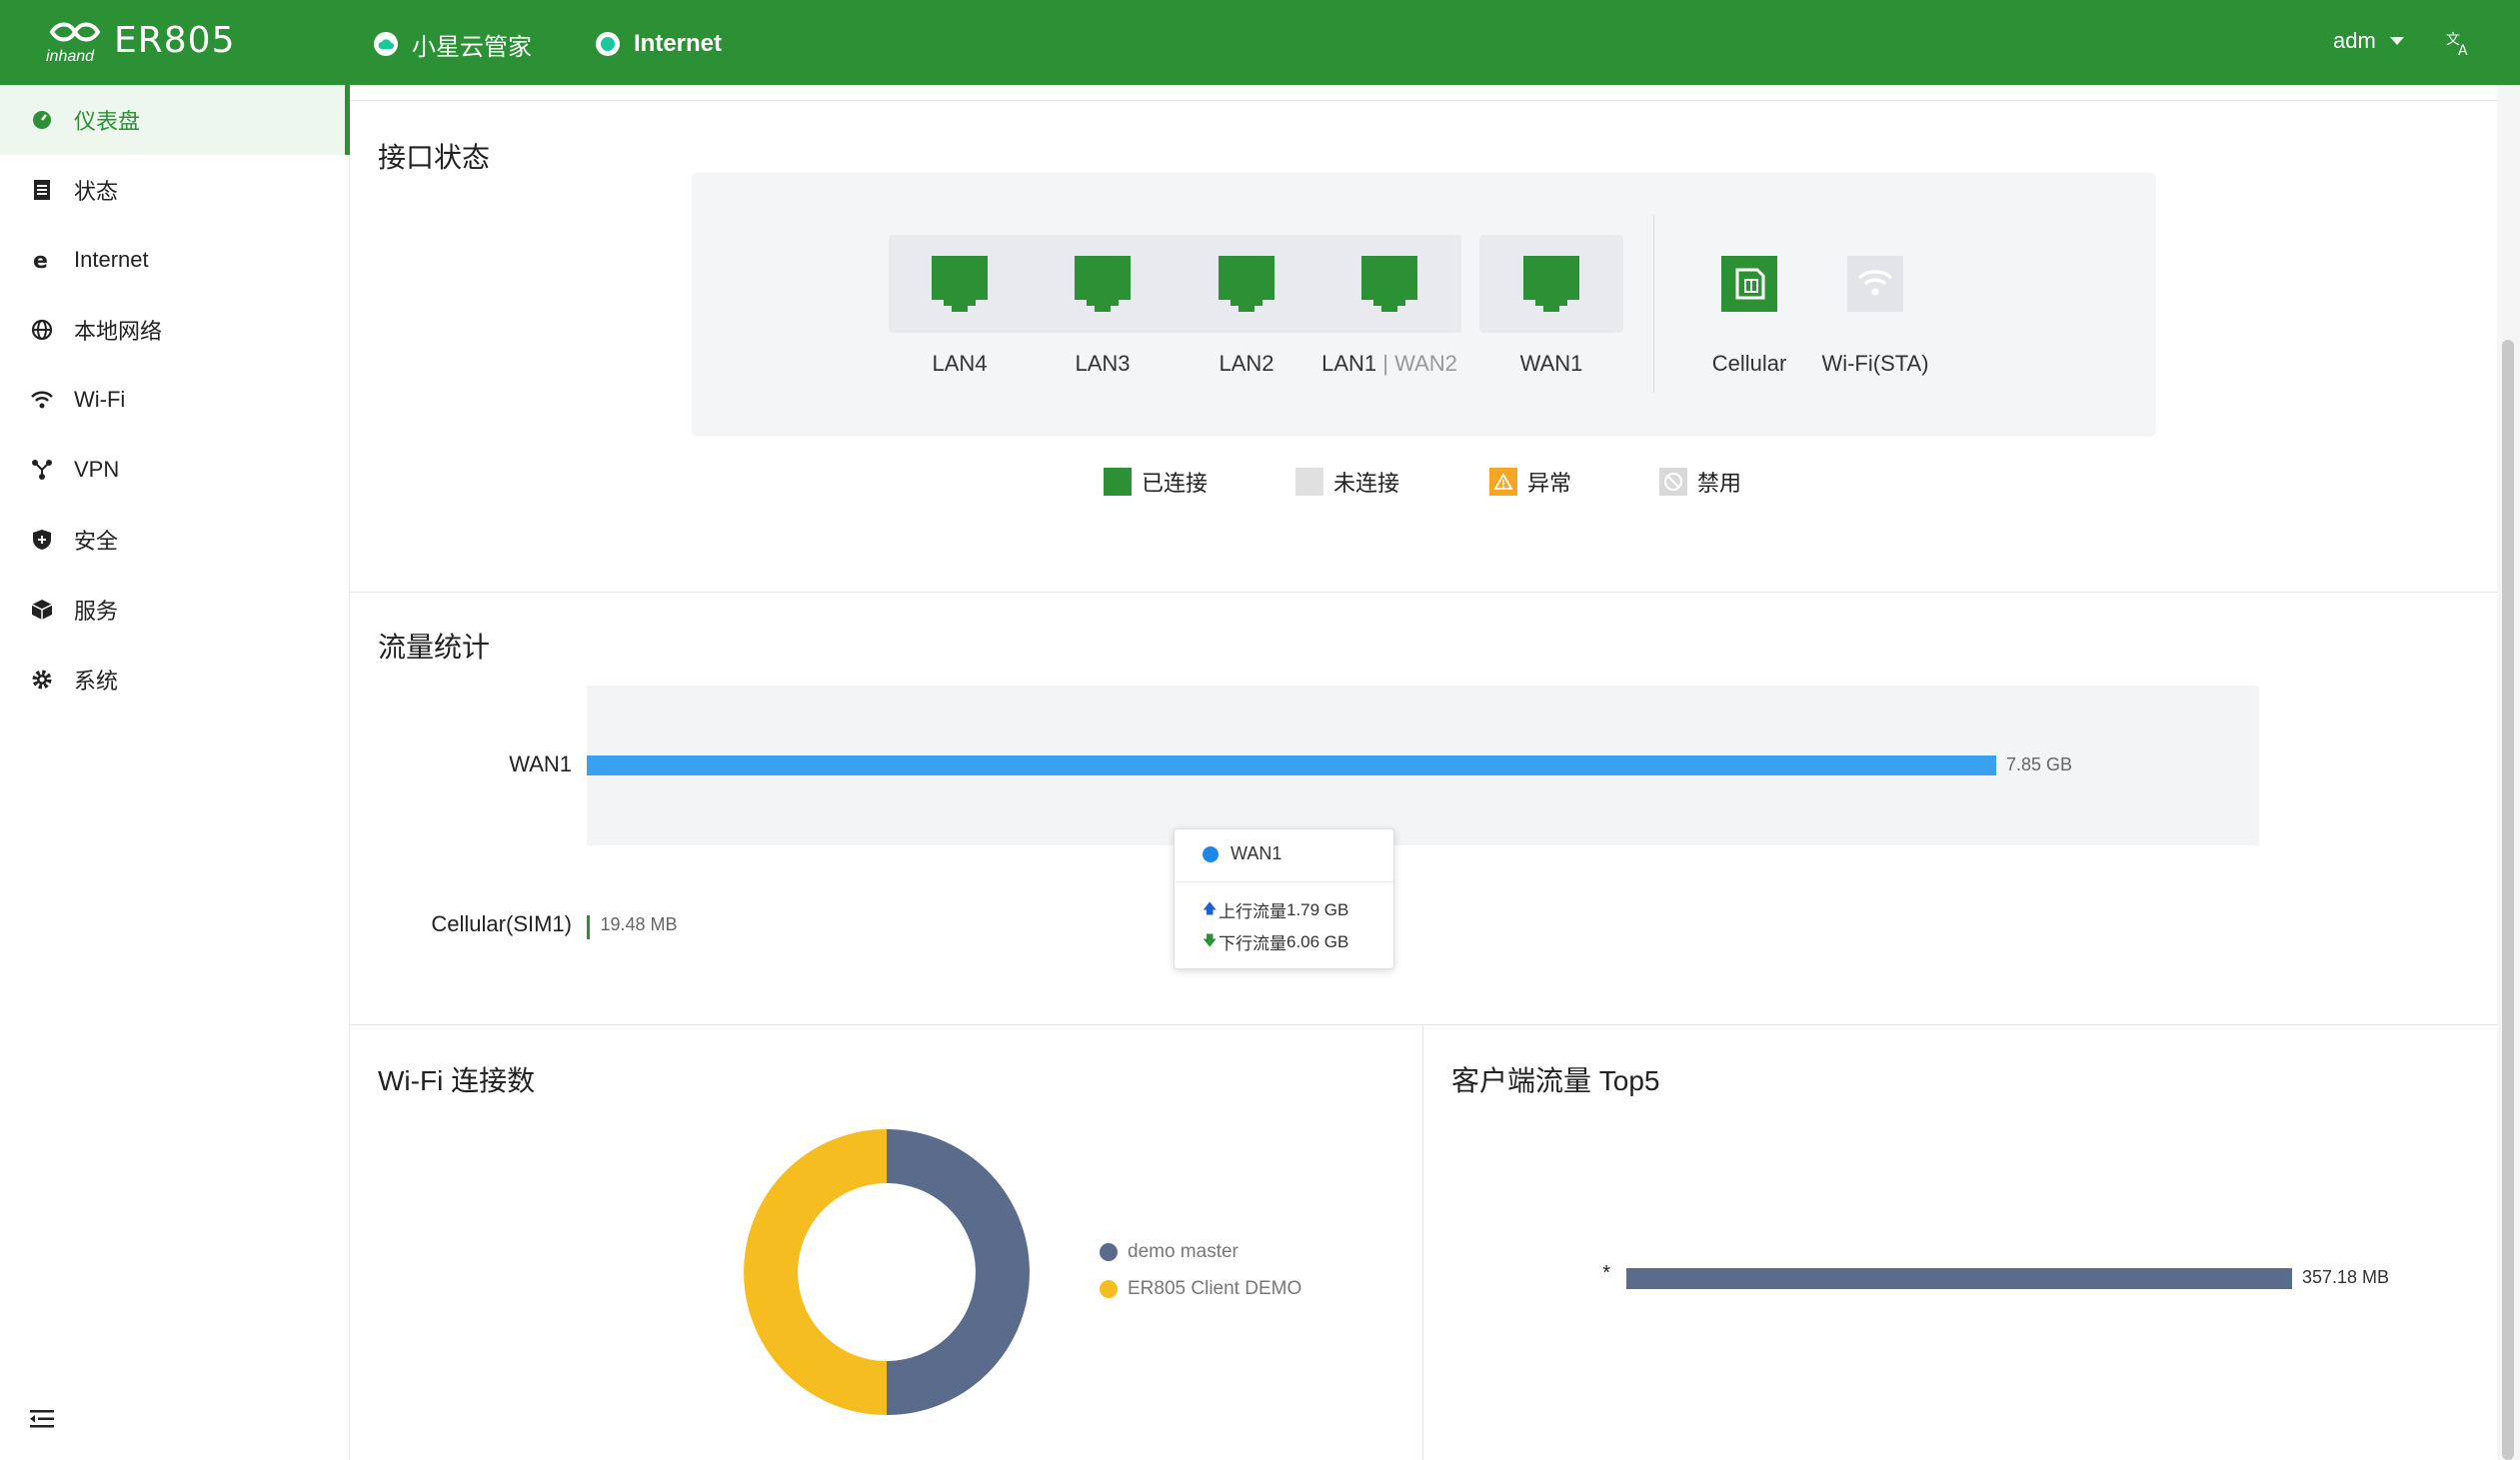 The width and height of the screenshot is (2520, 1460). Describe the element at coordinates (2508, 900) in the screenshot. I see `scrollbar-thumb` at that location.